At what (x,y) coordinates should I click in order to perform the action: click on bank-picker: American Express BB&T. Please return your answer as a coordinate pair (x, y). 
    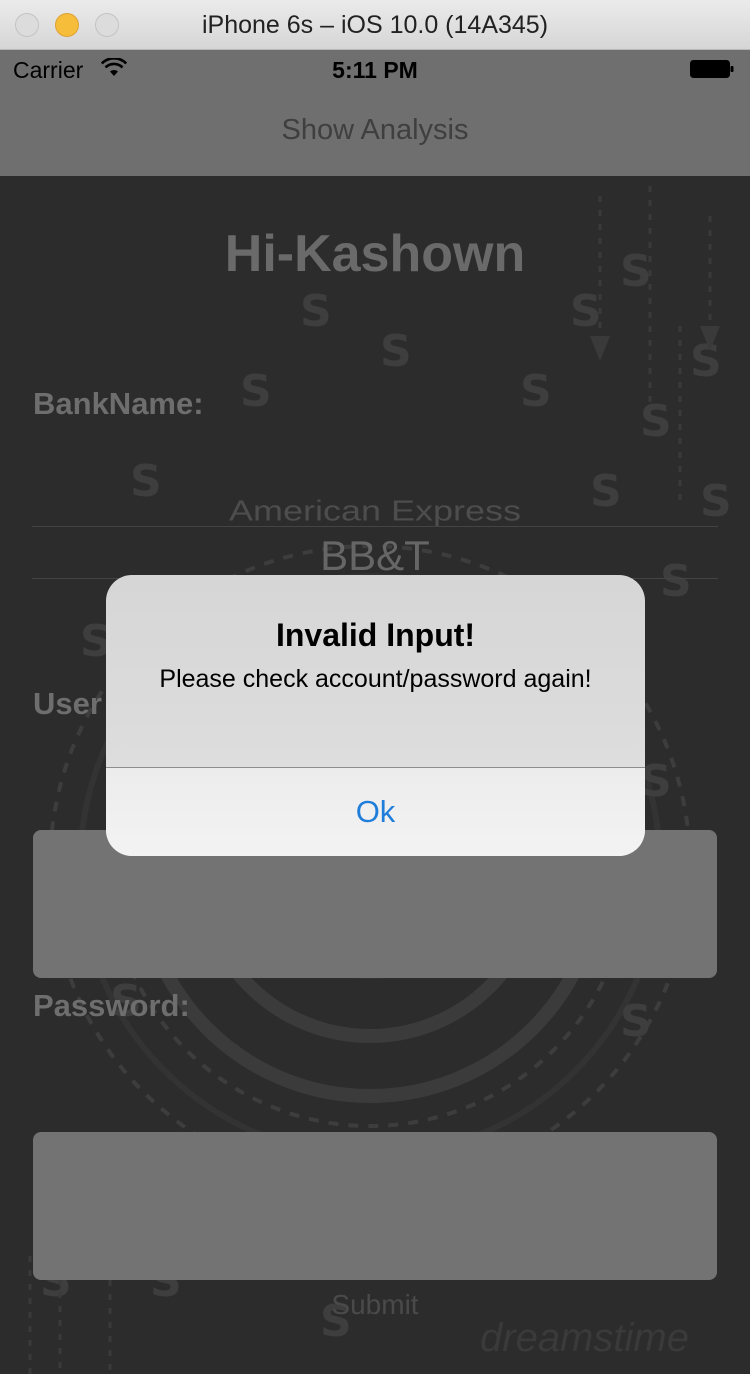
    Looking at the image, I should click on (375, 533).